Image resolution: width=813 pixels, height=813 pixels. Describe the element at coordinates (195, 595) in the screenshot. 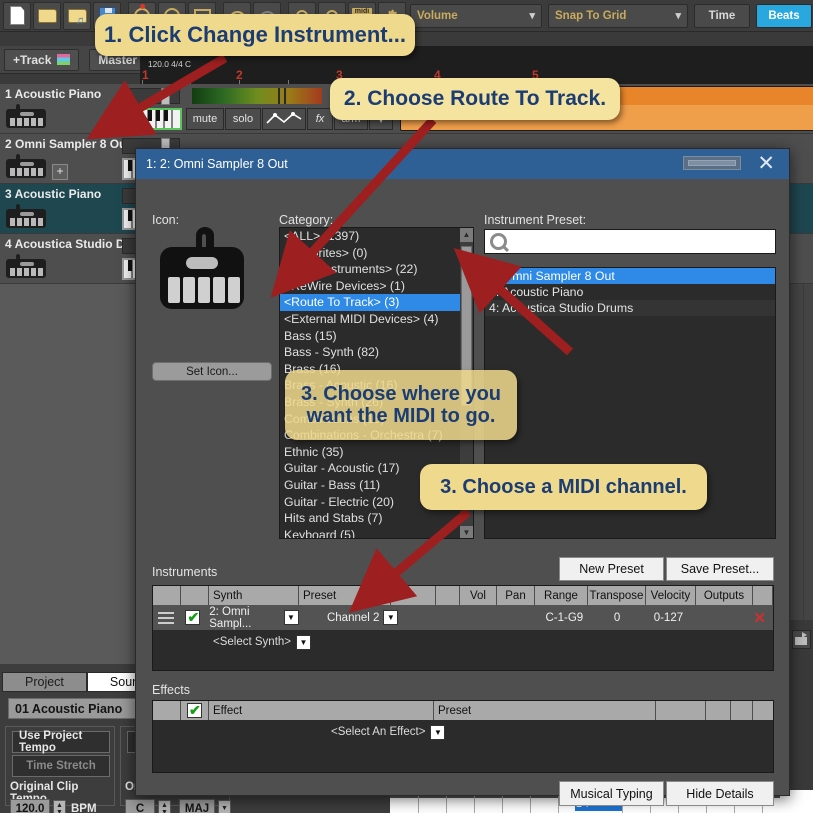

I see `col-enable` at that location.